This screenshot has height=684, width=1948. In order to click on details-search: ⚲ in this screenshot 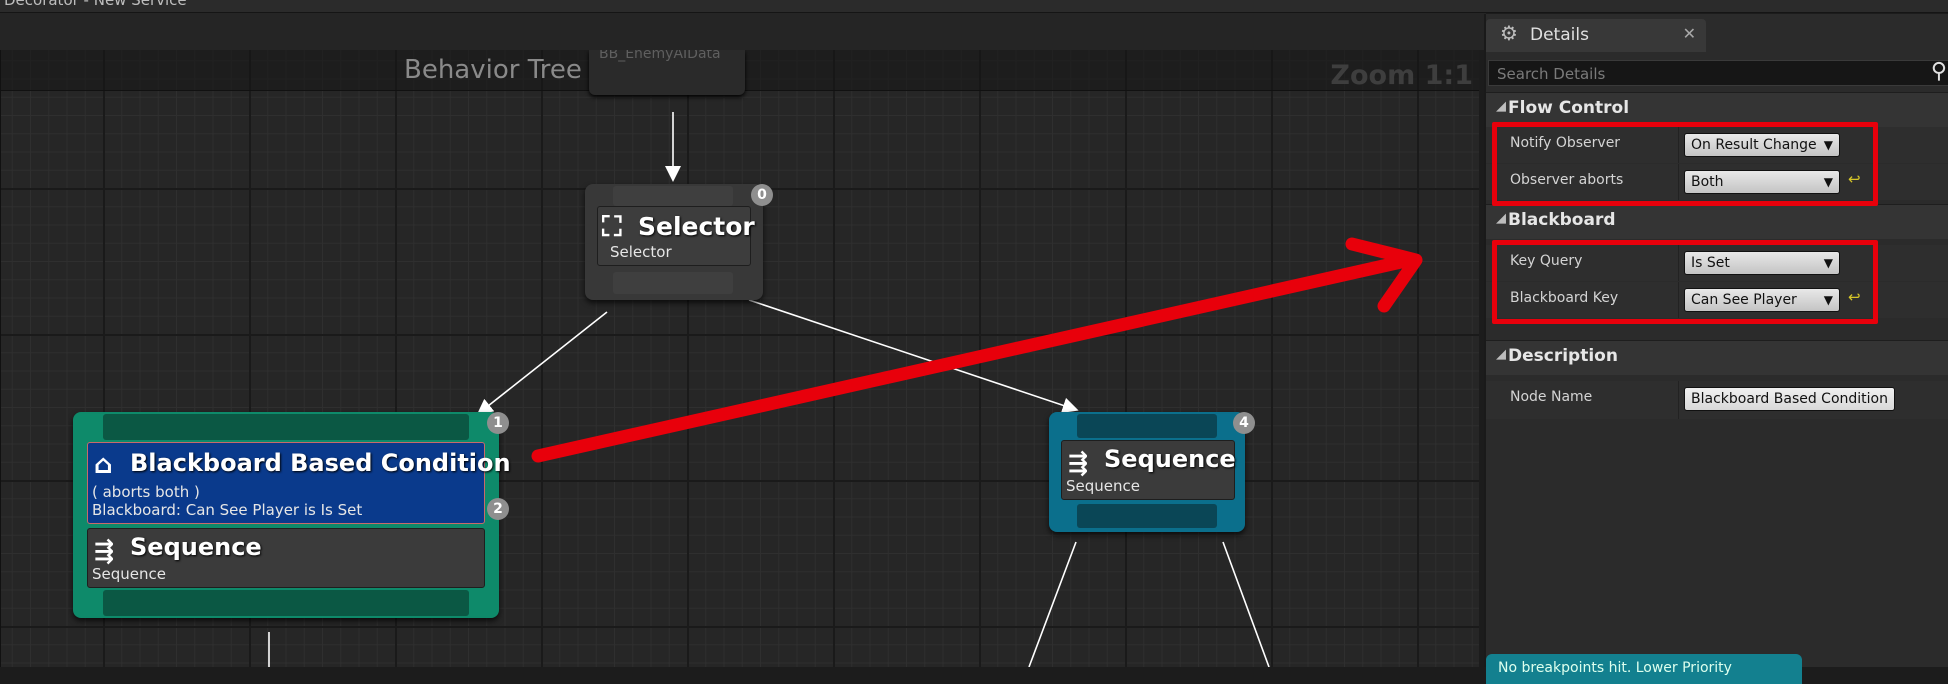, I will do `click(1718, 72)`.